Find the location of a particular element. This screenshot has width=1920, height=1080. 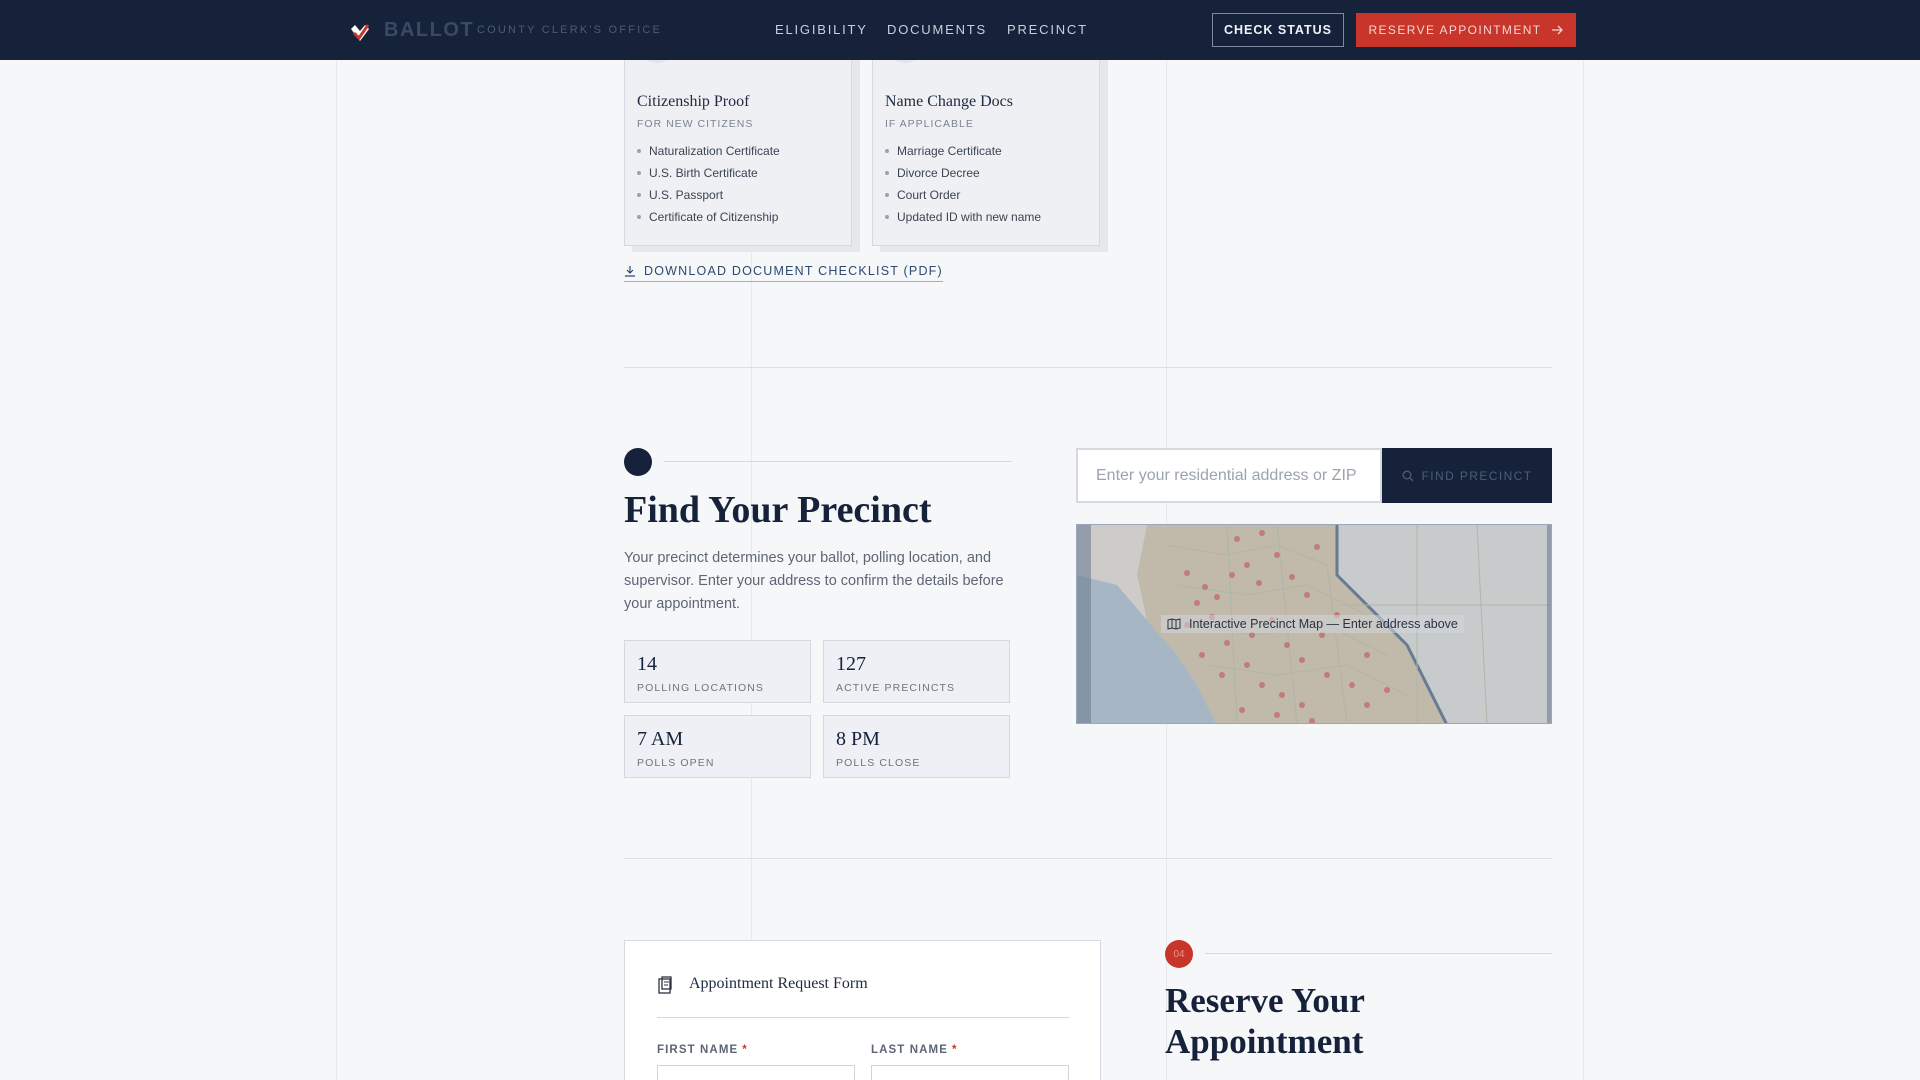

stat-active-precincts: 127 ACTIVE PRECINCTS is located at coordinates (916, 671).